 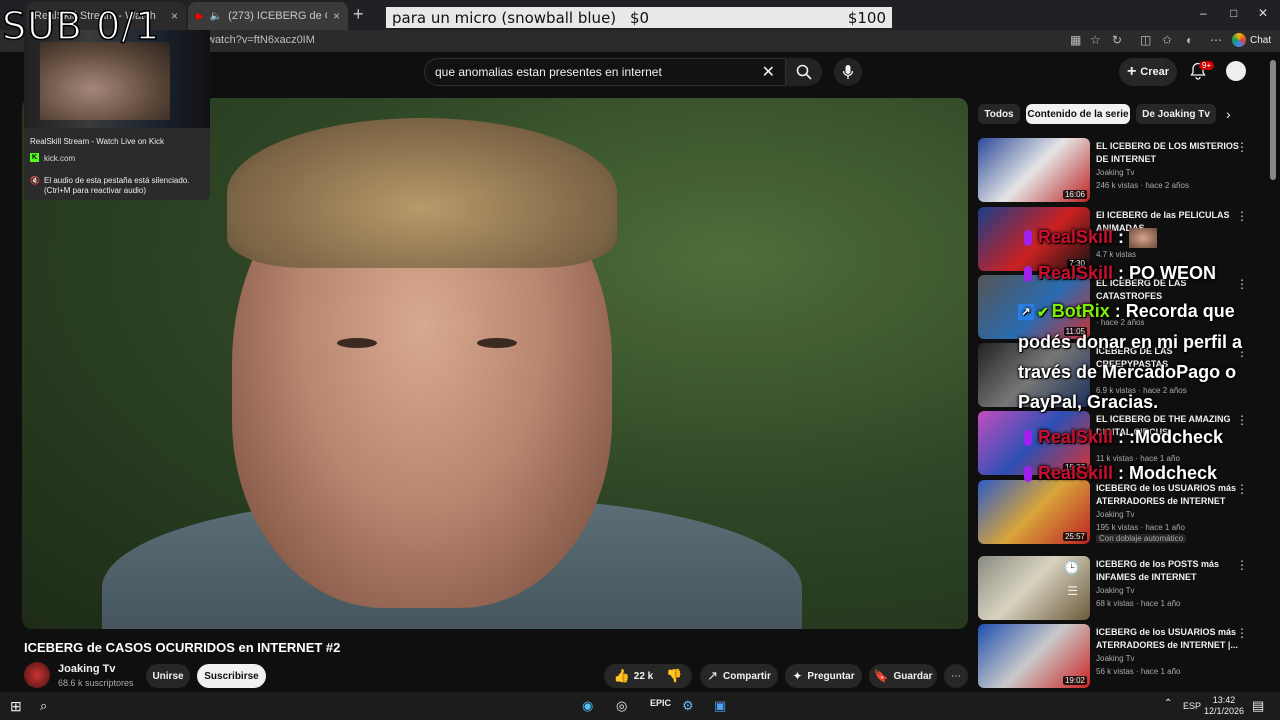 I want to click on chat-message: RealSkill : Modcheck, so click(x=1149, y=473).